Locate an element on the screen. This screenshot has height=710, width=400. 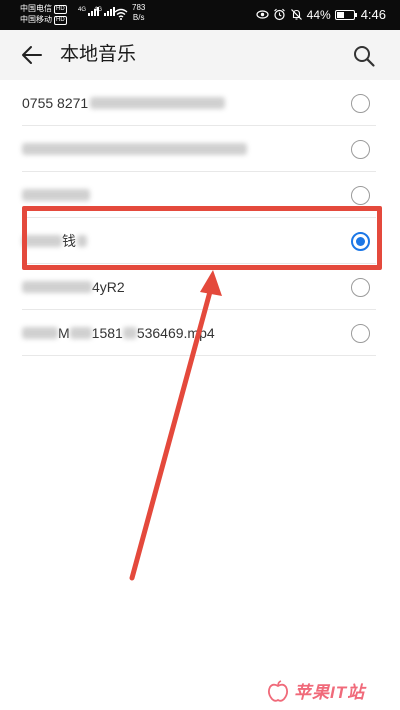
status-right: 44% 4:46 is located at coordinates (321, 14).